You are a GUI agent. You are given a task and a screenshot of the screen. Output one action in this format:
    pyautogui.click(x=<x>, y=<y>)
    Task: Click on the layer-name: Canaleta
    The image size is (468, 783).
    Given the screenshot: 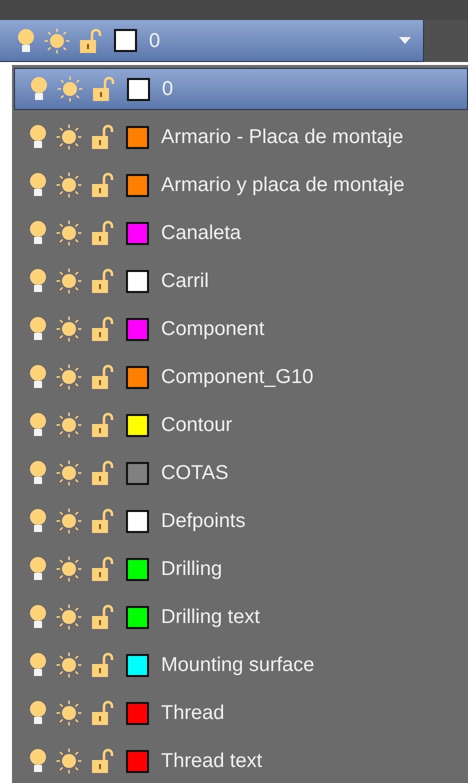 What is the action you would take?
    pyautogui.click(x=201, y=233)
    